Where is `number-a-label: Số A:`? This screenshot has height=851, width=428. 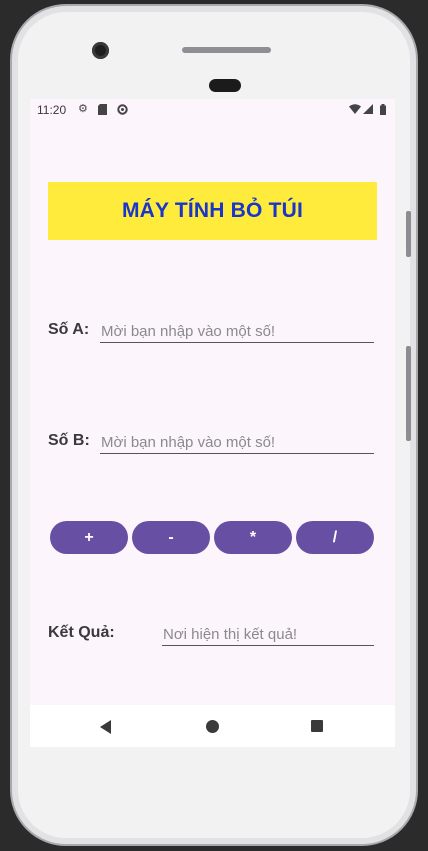
number-a-label: Số A: is located at coordinates (69, 329).